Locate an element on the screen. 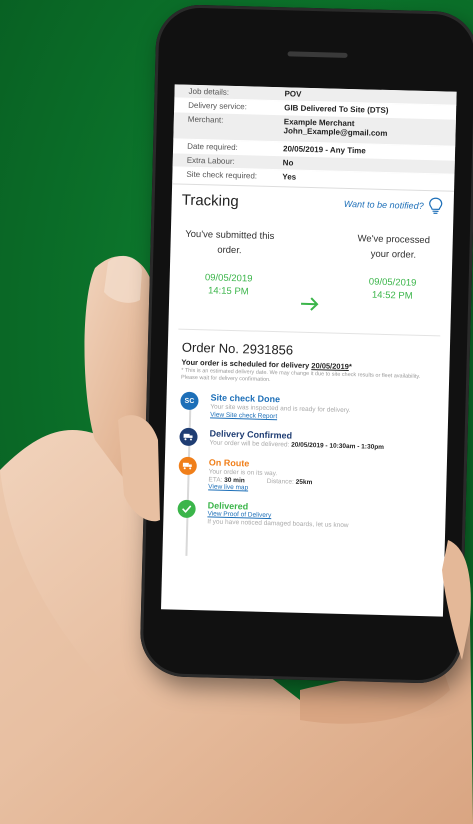  notify-button: Want to be notified? is located at coordinates (394, 205).